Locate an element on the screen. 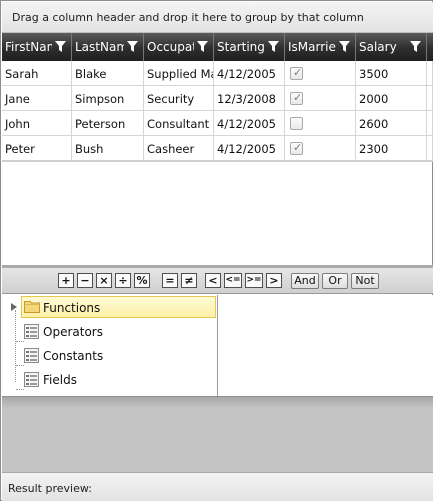 This screenshot has width=433, height=501. cell-firstname: Sarah is located at coordinates (37, 73).